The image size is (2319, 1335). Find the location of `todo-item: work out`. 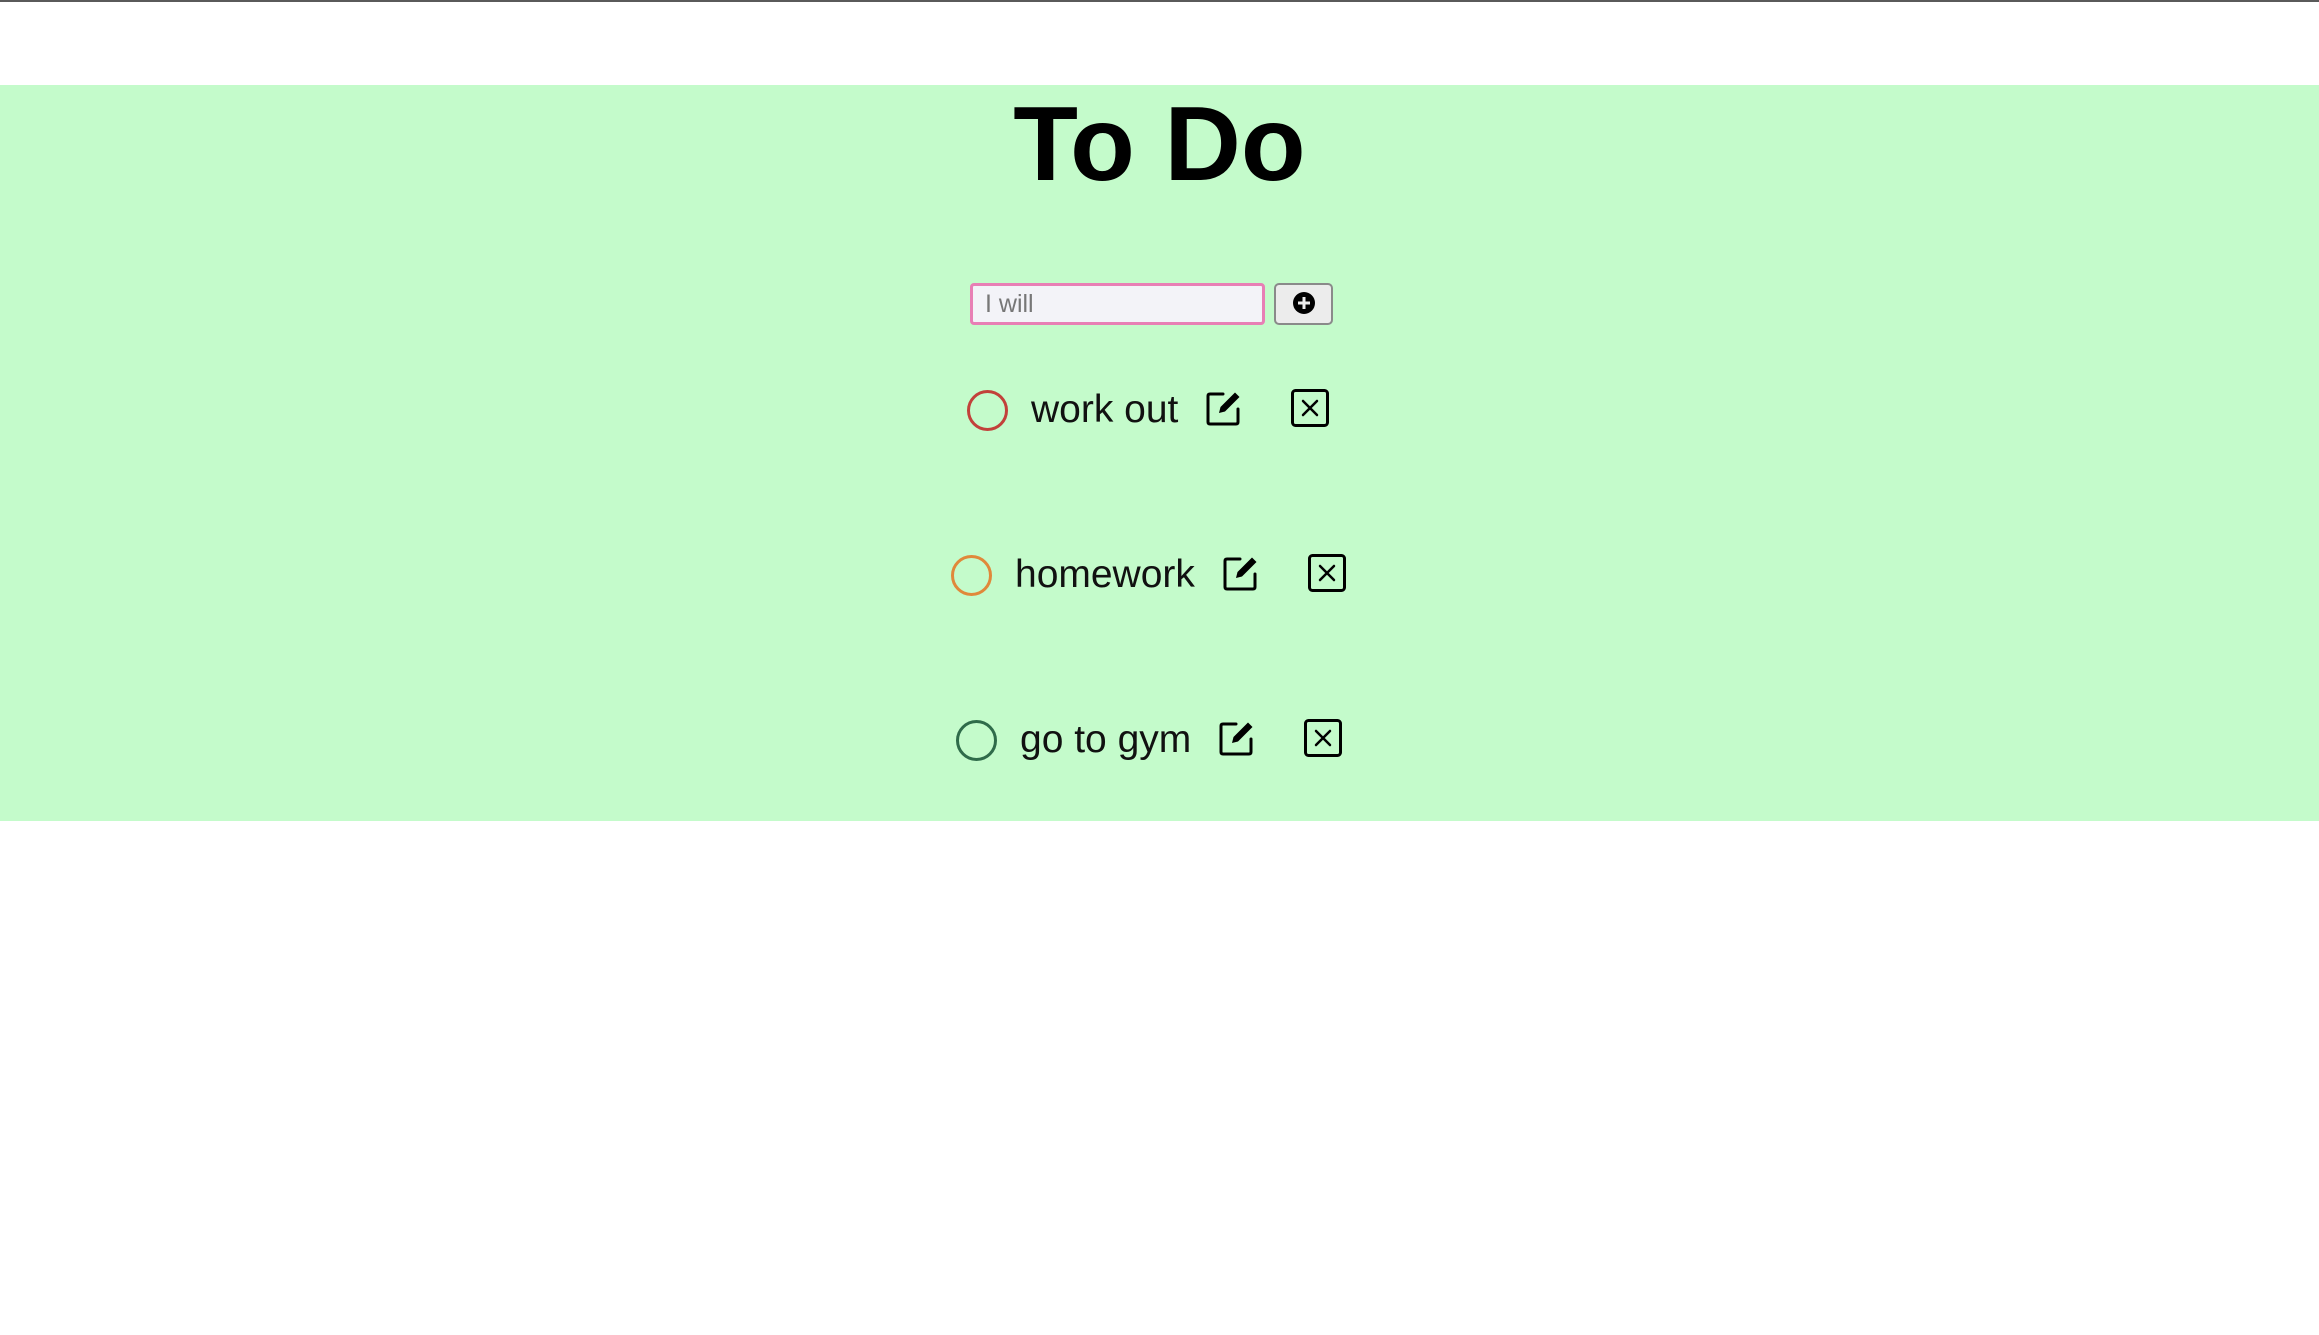

todo-item: work out is located at coordinates (1148, 410).